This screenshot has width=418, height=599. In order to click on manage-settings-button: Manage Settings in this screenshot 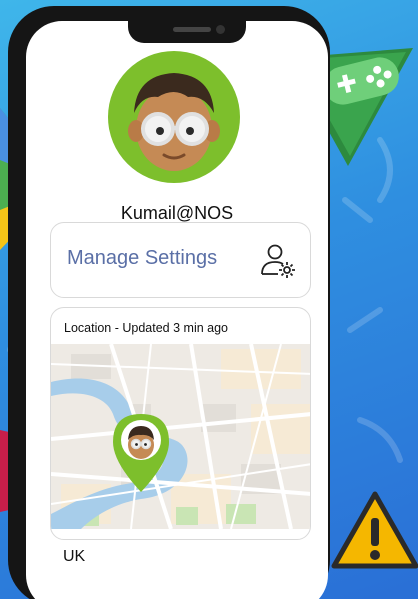, I will do `click(180, 260)`.